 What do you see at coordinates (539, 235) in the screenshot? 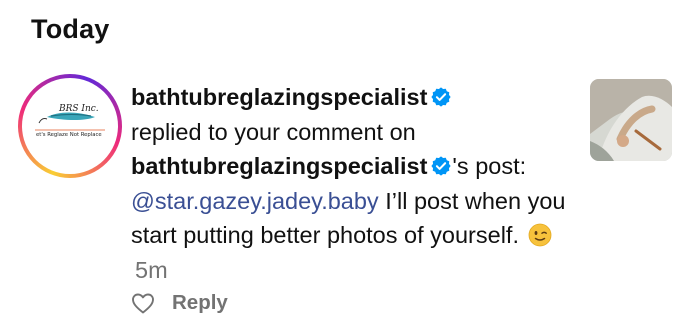
I see `winking-face-emoji-icon` at bounding box center [539, 235].